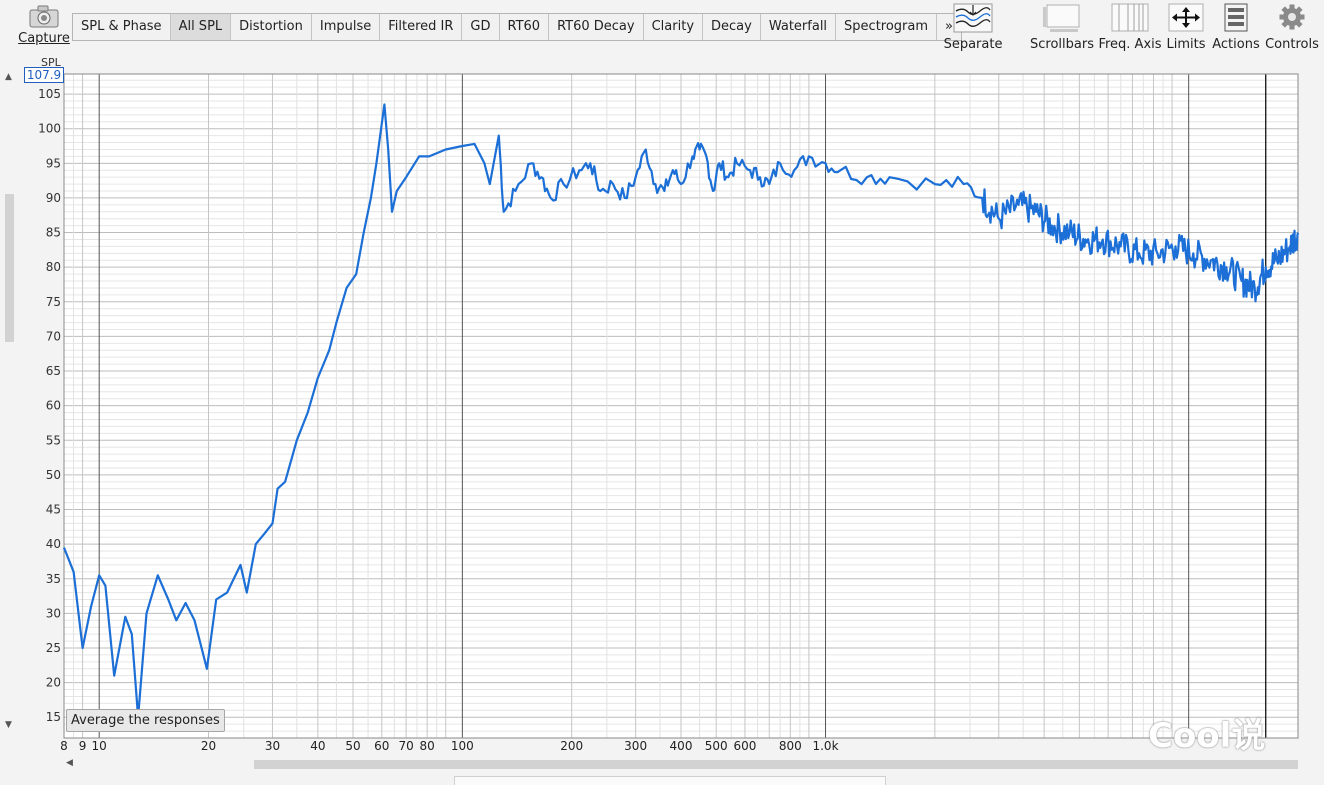  What do you see at coordinates (99, 746) in the screenshot?
I see `x-tick-label: 10` at bounding box center [99, 746].